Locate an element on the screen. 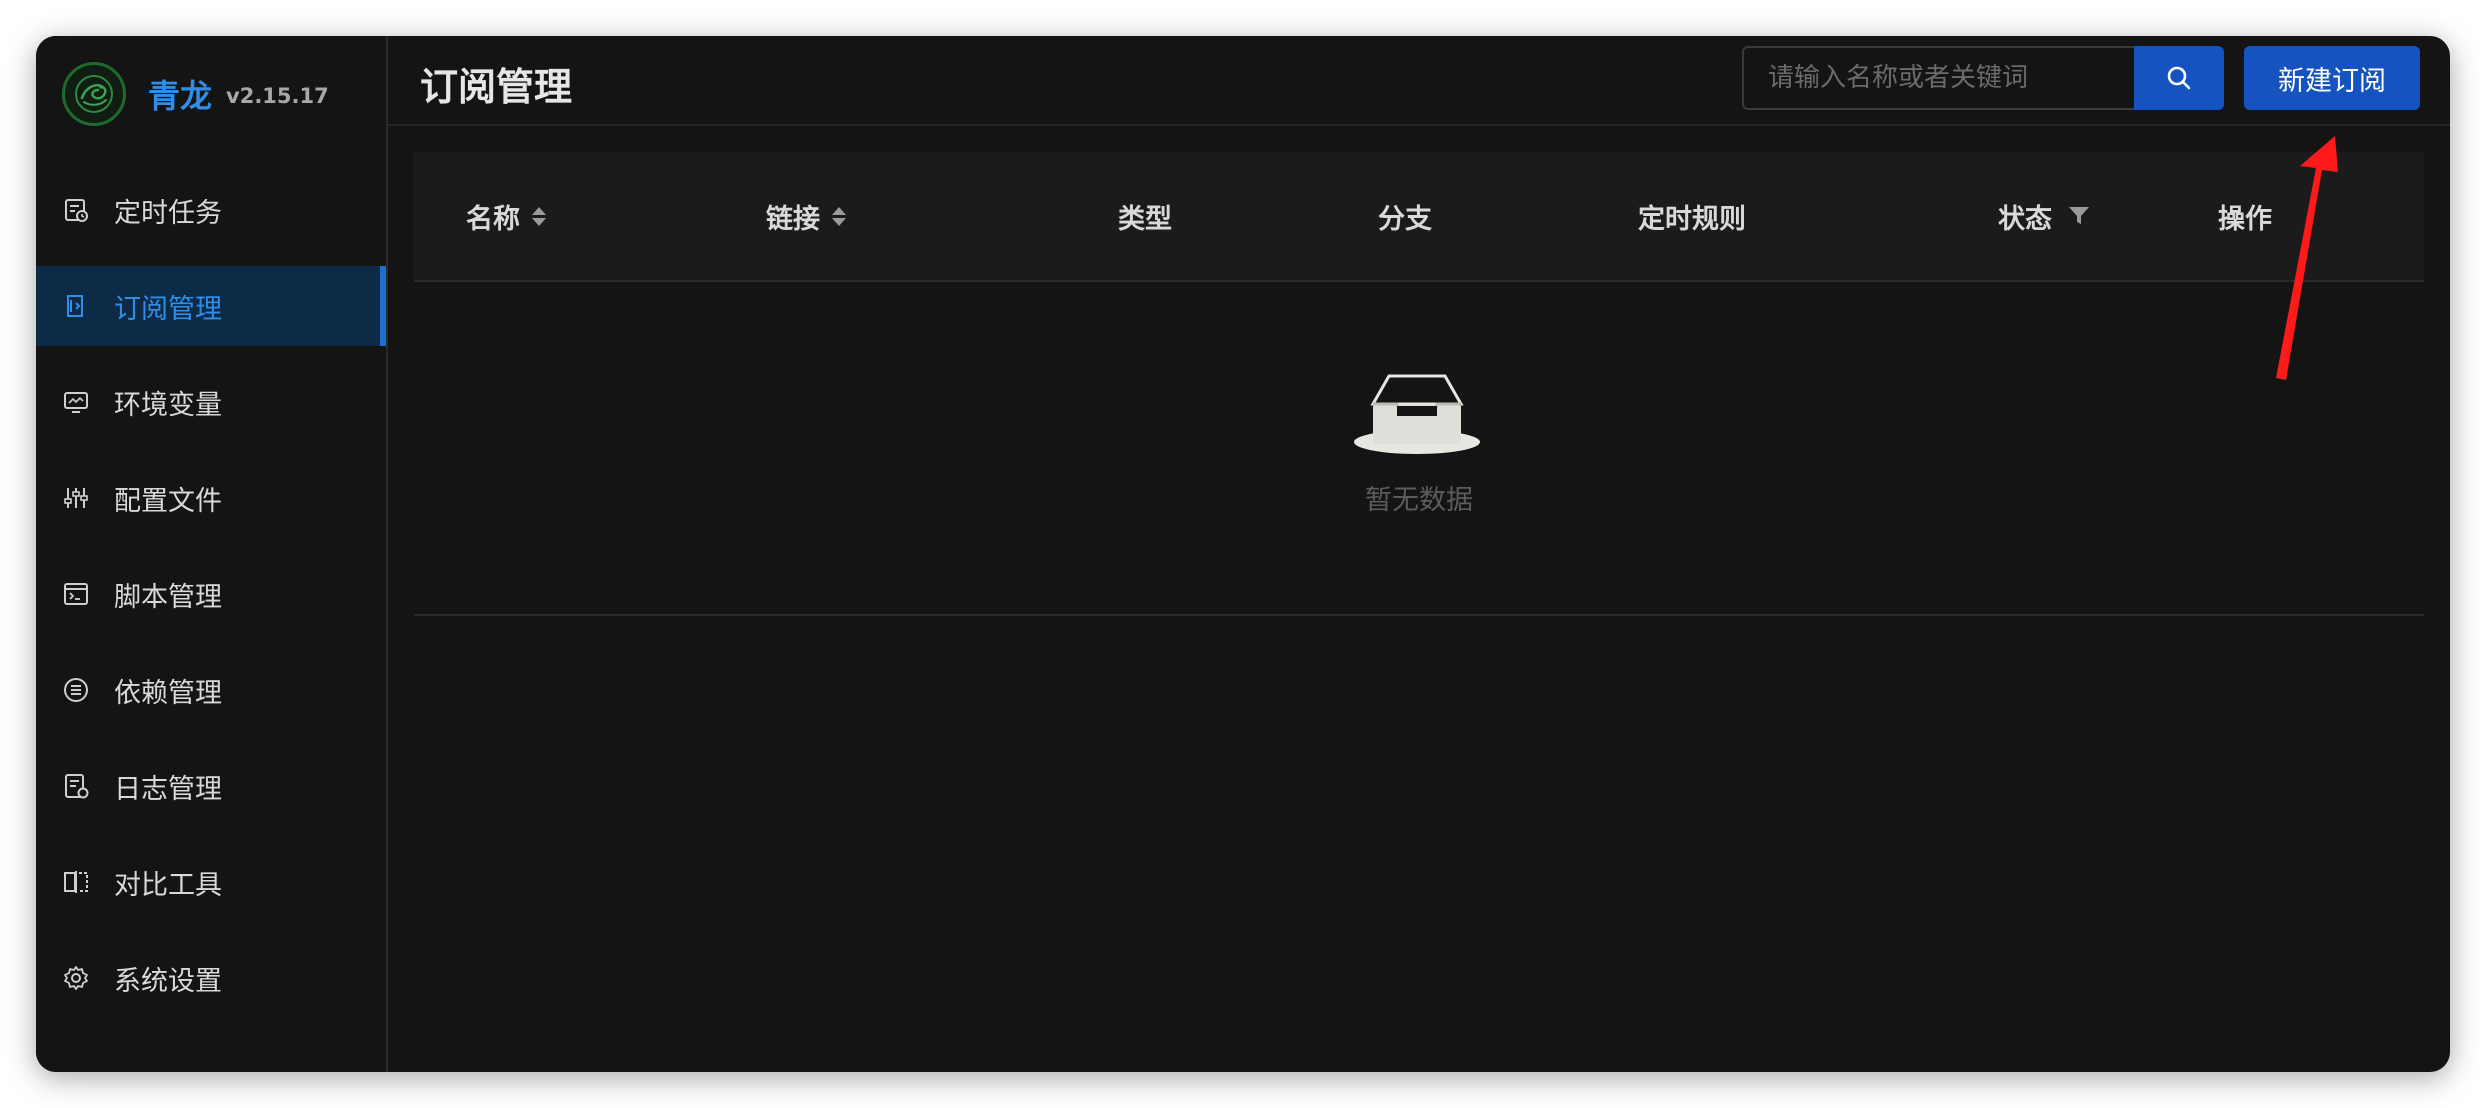 This screenshot has height=1108, width=2486. subscription-icon is located at coordinates (76, 306).